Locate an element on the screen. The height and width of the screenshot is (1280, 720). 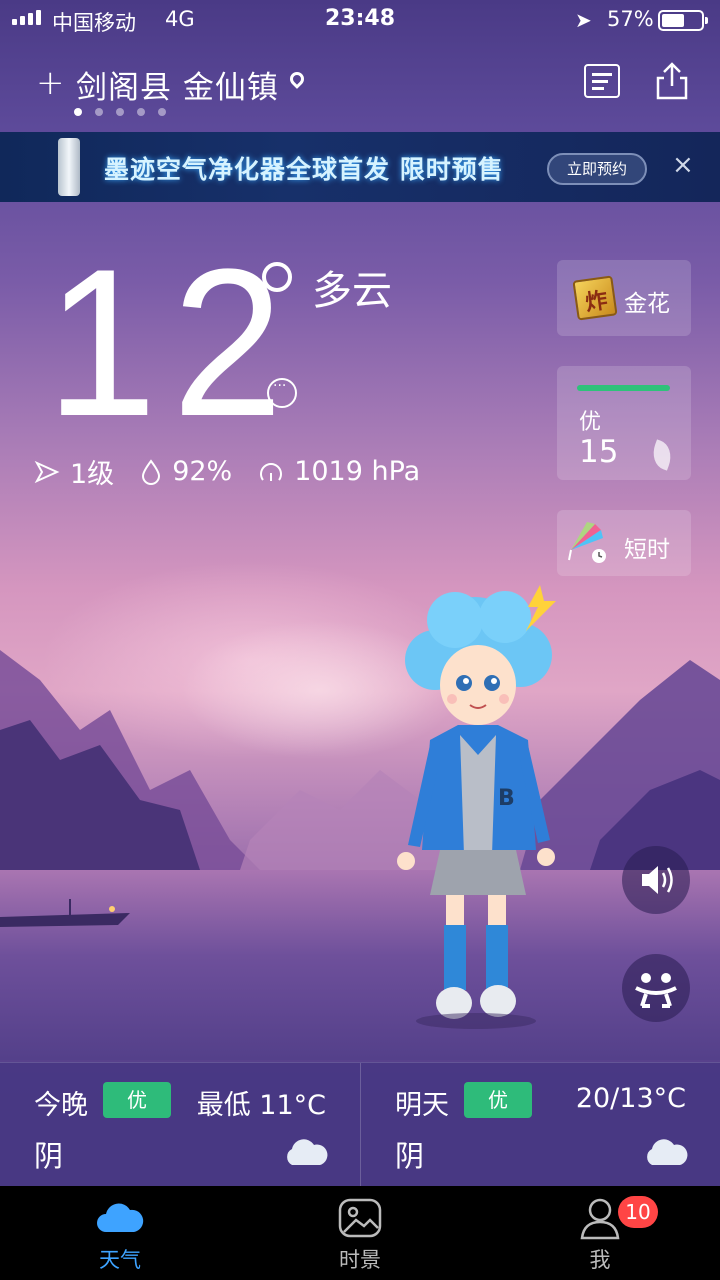
status-bar: 中国移动 4G 23:48 ➤ 57% is located at coordinates (360, 20).